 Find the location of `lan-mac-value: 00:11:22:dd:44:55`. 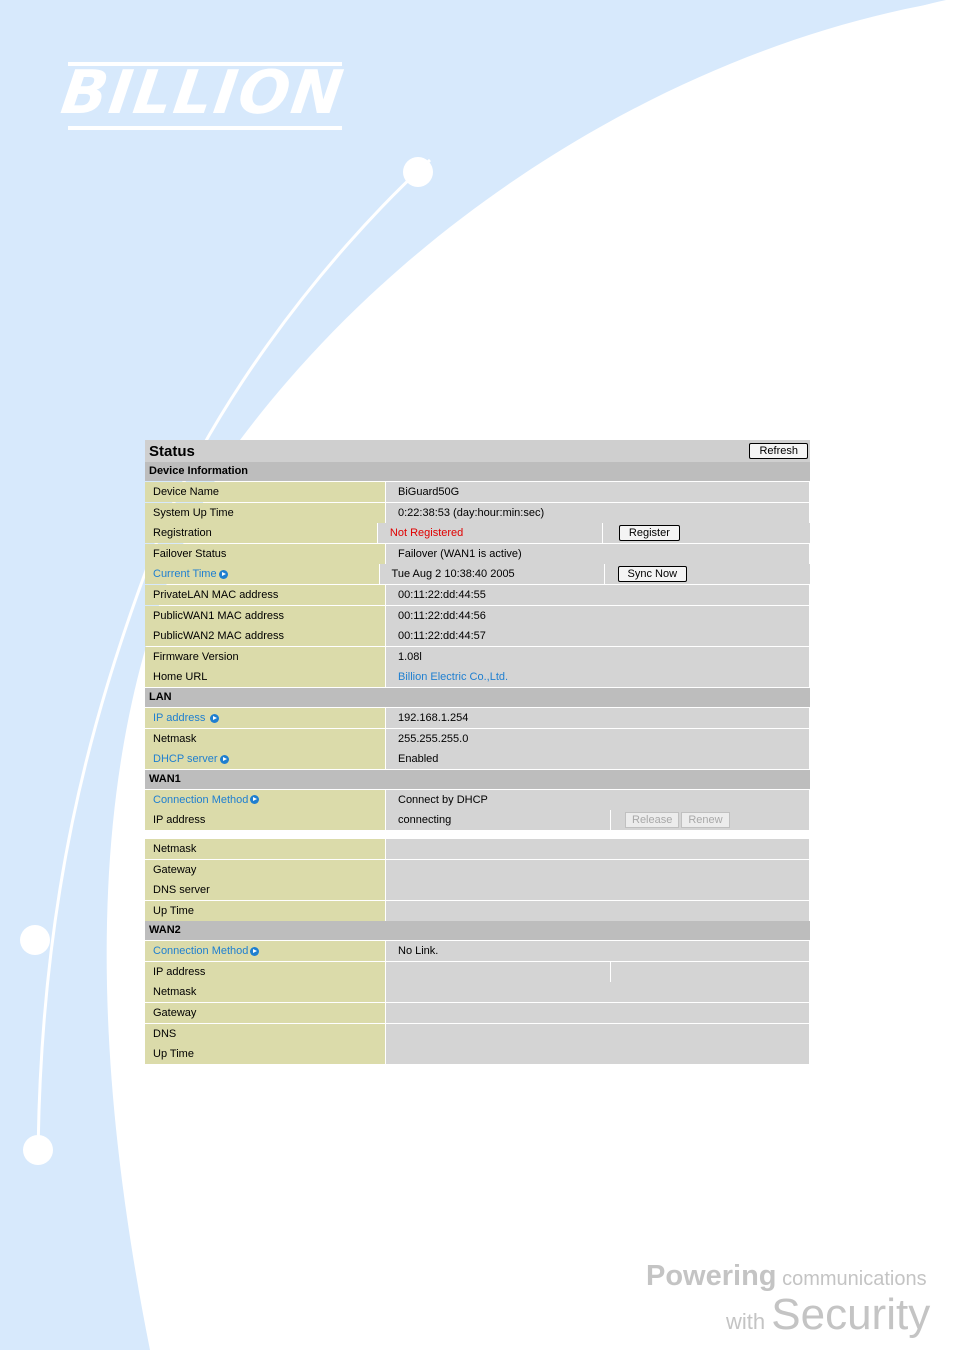

lan-mac-value: 00:11:22:dd:44:55 is located at coordinates (597, 594).